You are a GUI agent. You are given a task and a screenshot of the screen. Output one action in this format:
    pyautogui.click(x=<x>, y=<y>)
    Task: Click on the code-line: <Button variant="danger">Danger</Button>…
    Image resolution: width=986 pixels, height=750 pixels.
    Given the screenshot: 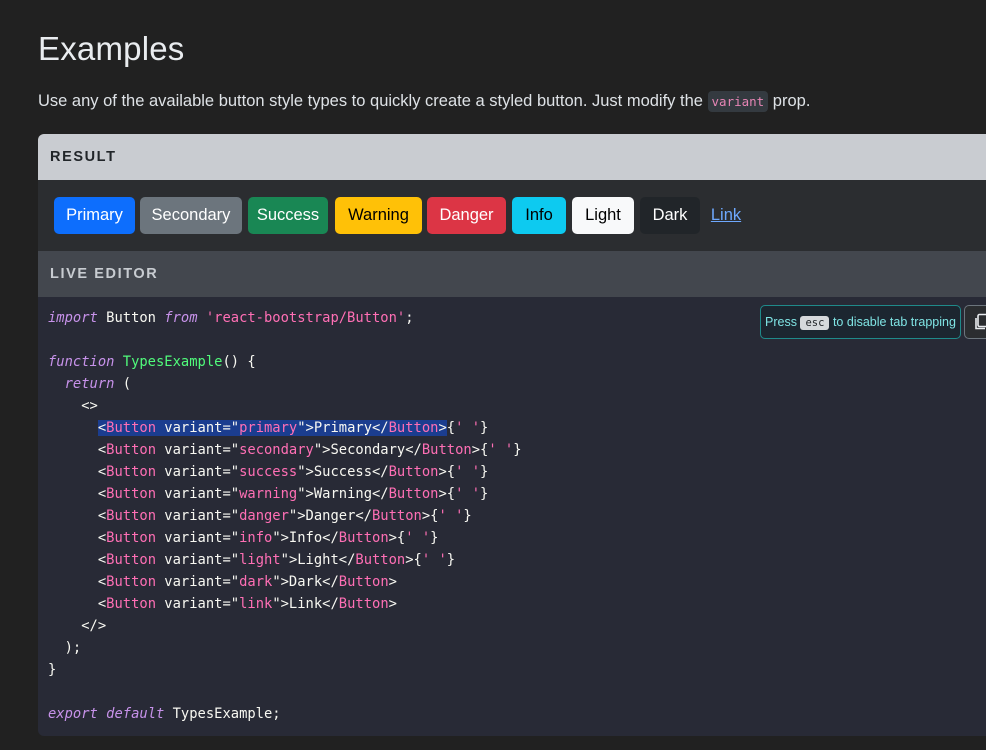 What is the action you would take?
    pyautogui.click(x=260, y=516)
    